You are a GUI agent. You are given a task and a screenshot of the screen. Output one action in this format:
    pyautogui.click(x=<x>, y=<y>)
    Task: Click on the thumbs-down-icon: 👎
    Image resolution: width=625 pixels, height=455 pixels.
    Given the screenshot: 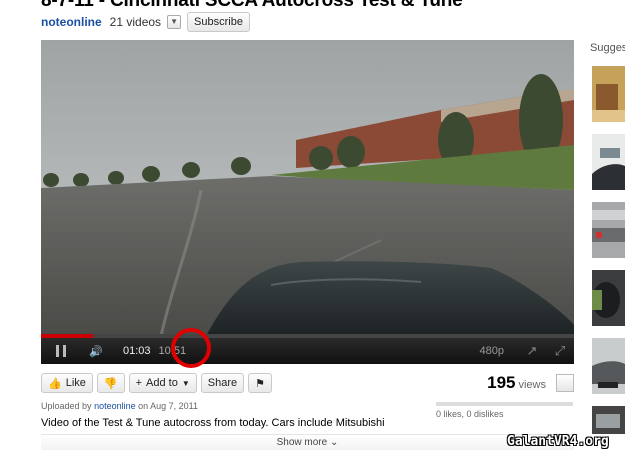 What is the action you would take?
    pyautogui.click(x=110, y=383)
    